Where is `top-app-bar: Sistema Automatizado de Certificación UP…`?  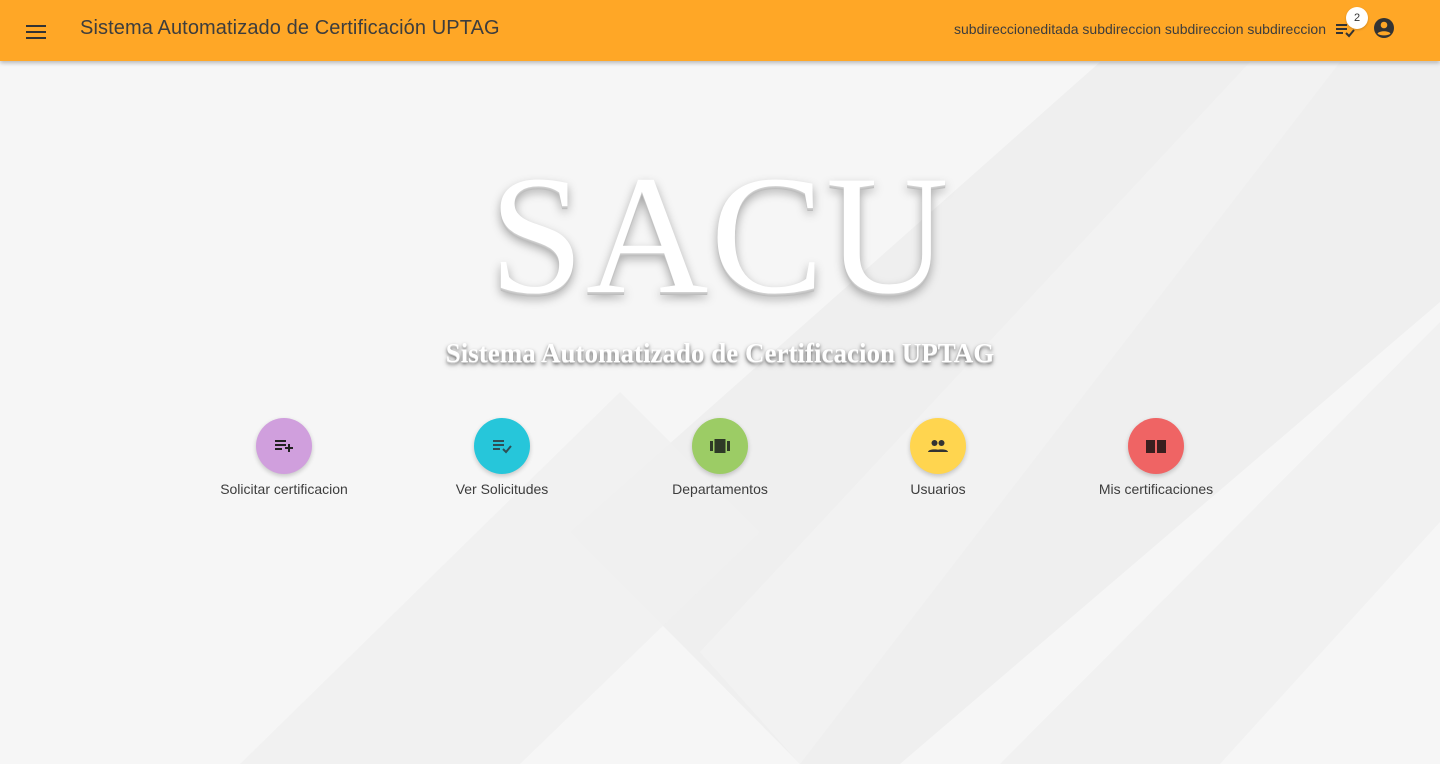 top-app-bar: Sistema Automatizado de Certificación UP… is located at coordinates (720, 30).